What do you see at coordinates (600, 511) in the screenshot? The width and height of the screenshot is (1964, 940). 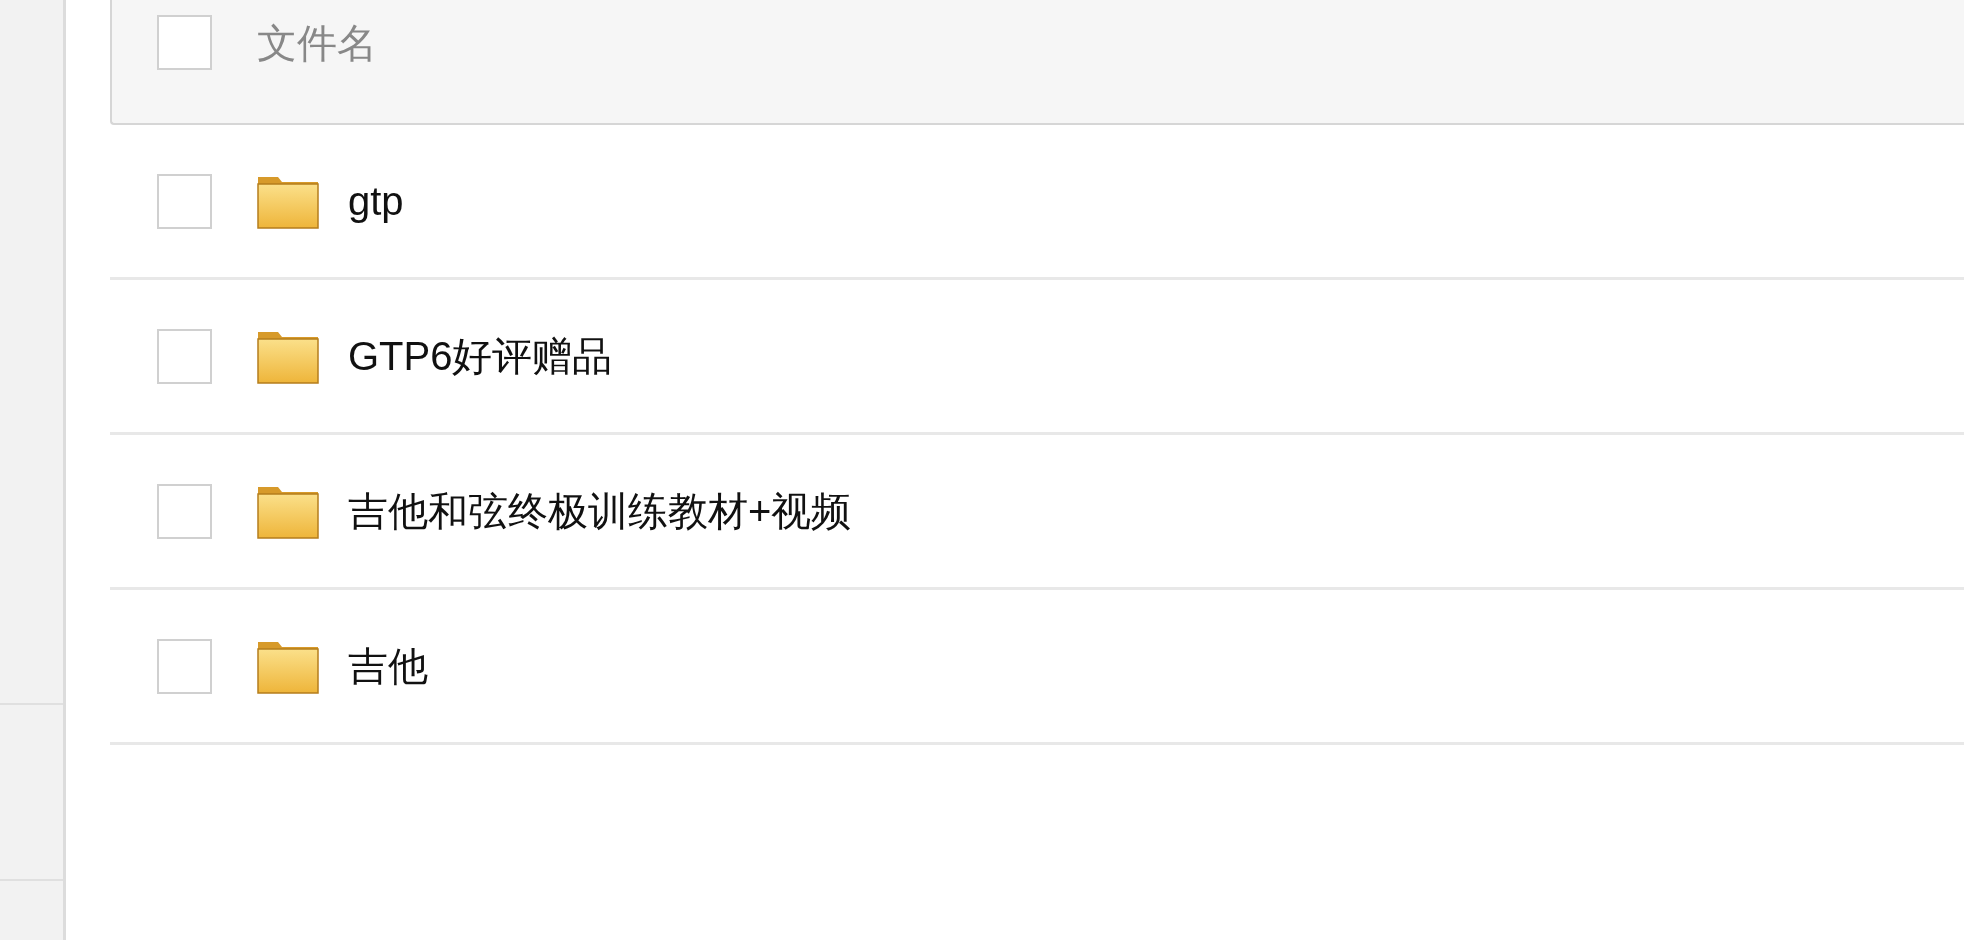 I see `folder-name: 吉他和弦终极训练教材+视频` at bounding box center [600, 511].